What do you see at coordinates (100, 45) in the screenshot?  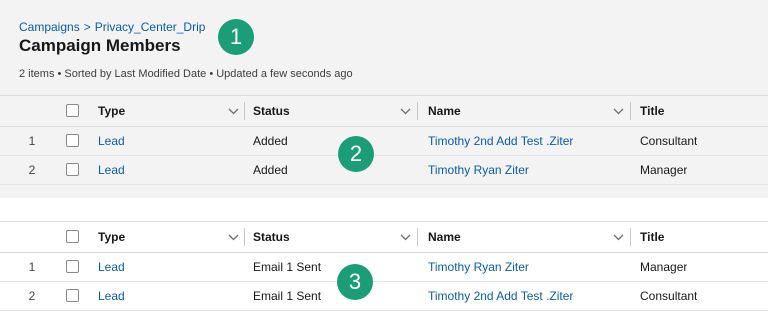 I see `page-title: Campaign Members` at bounding box center [100, 45].